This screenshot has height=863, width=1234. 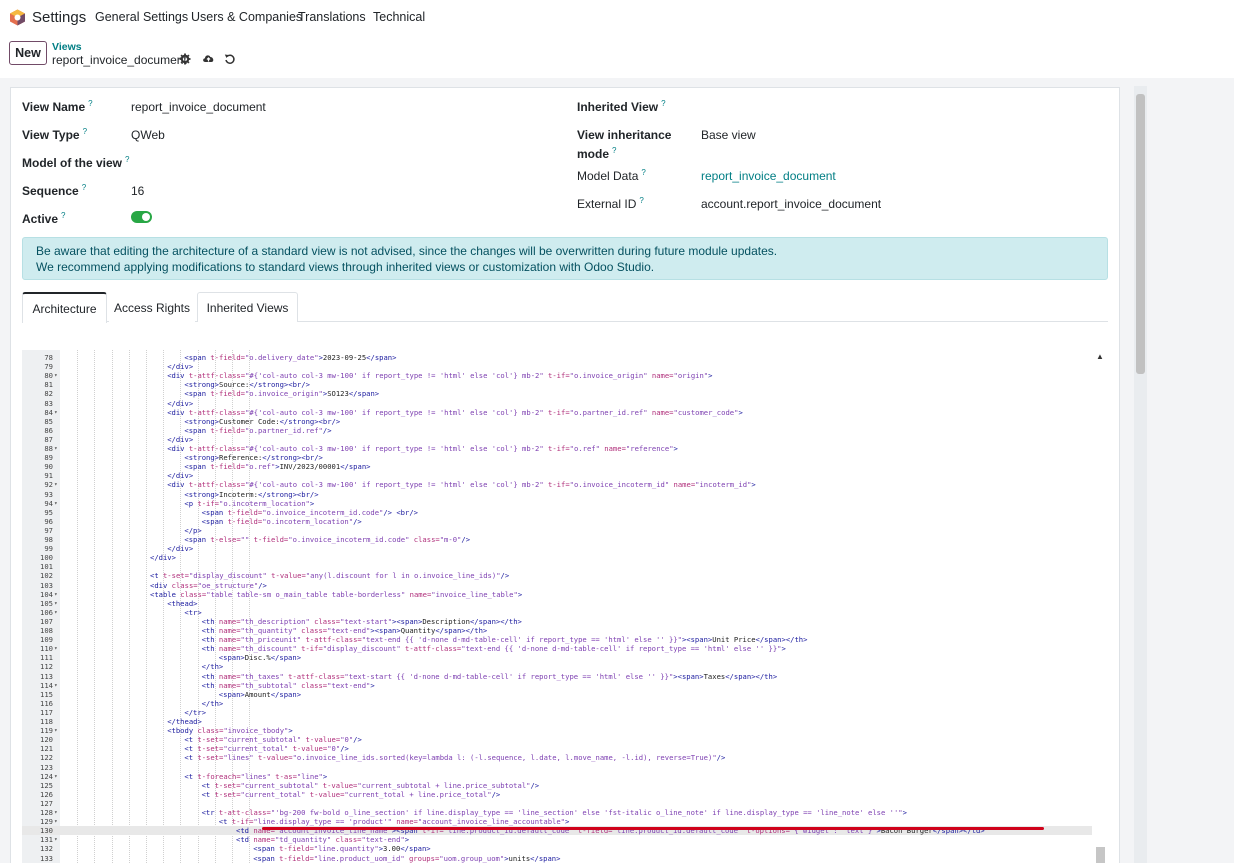 What do you see at coordinates (557, 548) in the screenshot?
I see `code-line: 99 </div>` at bounding box center [557, 548].